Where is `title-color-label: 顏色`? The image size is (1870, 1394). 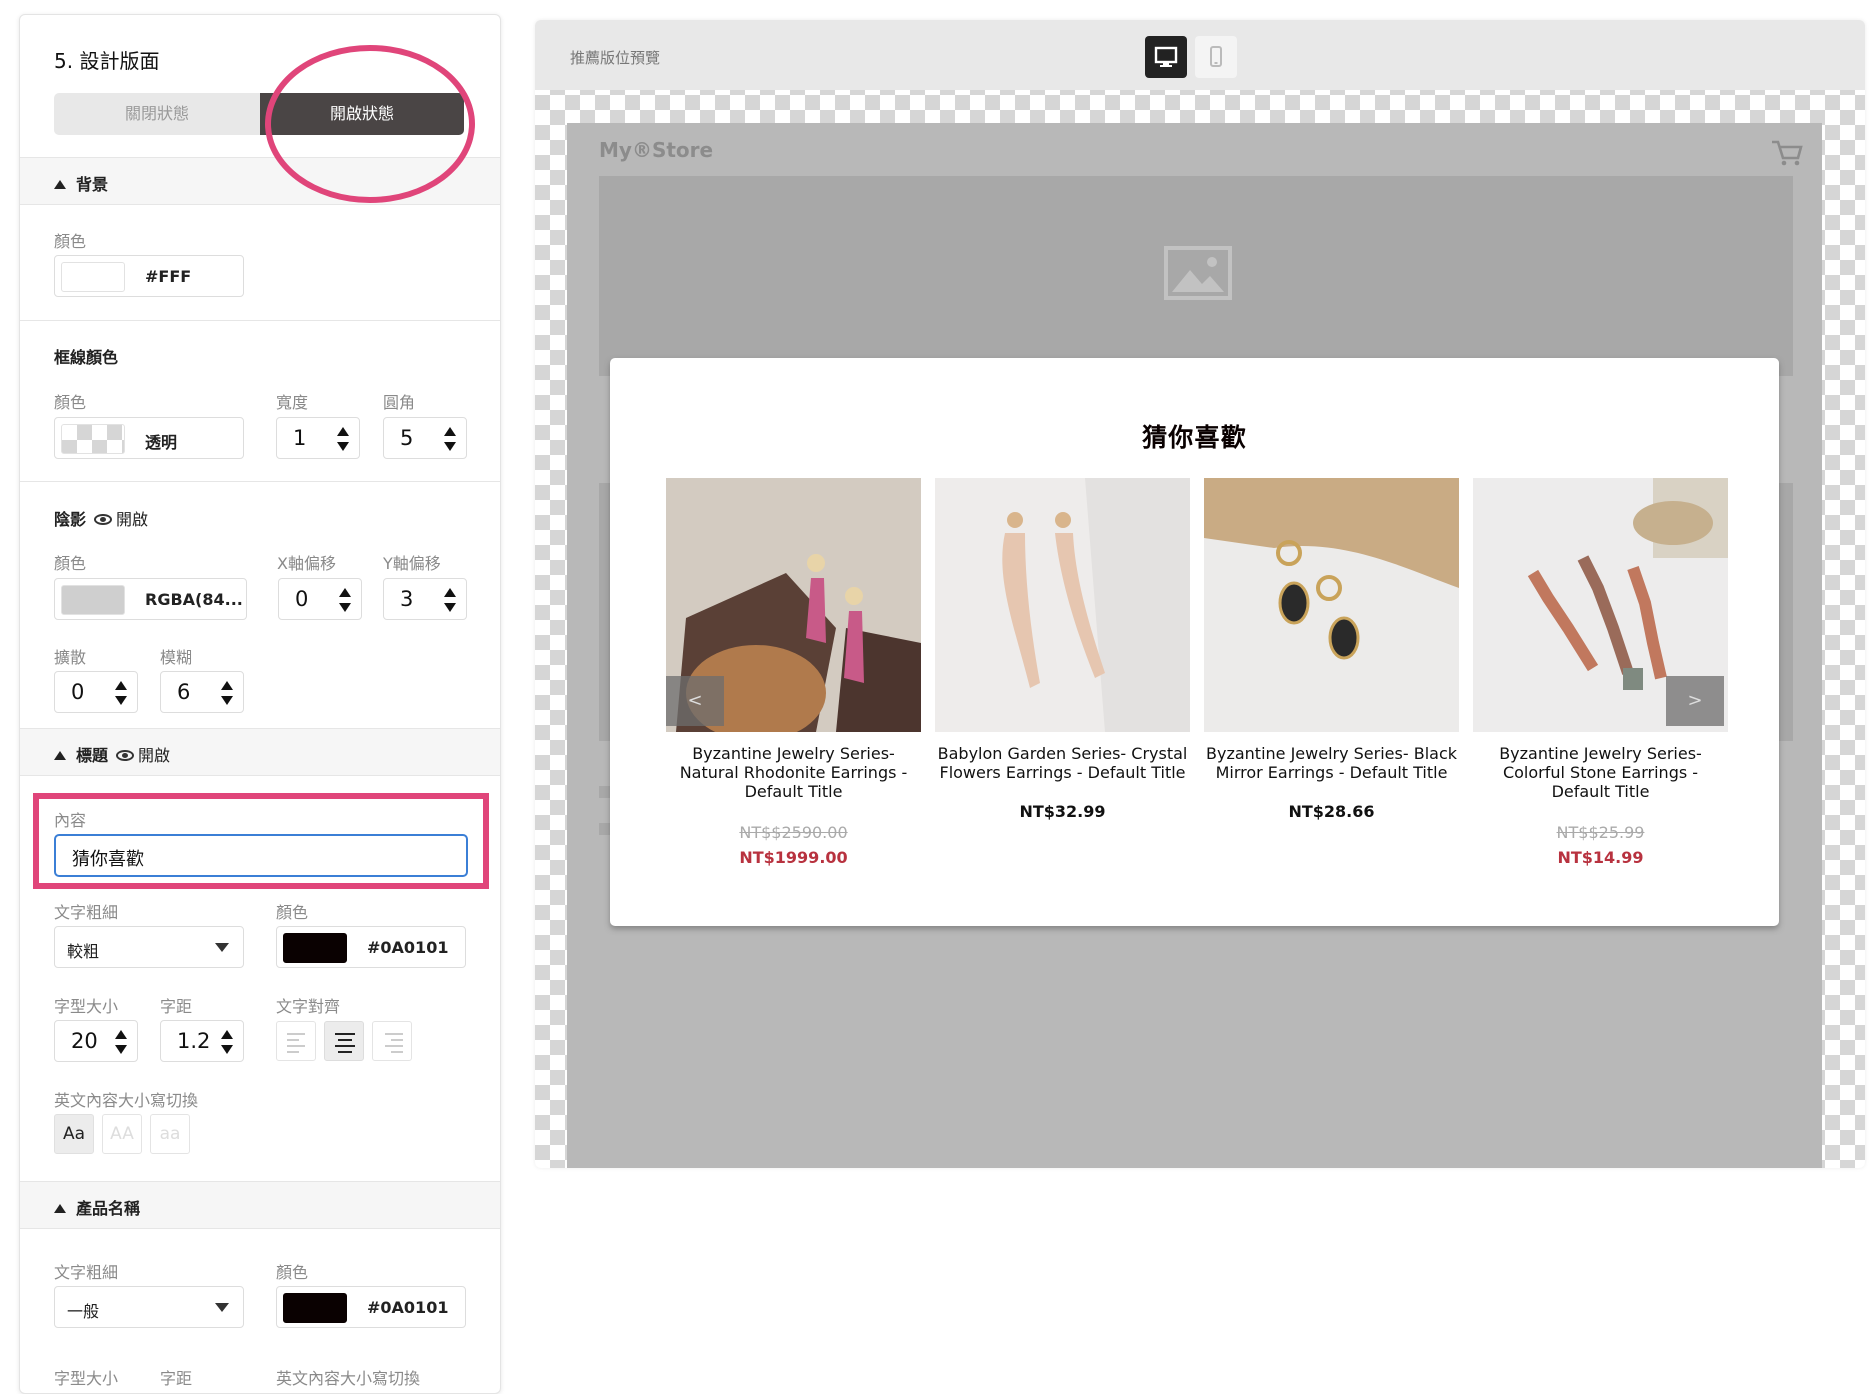
title-color-label: 顏色 is located at coordinates (292, 912).